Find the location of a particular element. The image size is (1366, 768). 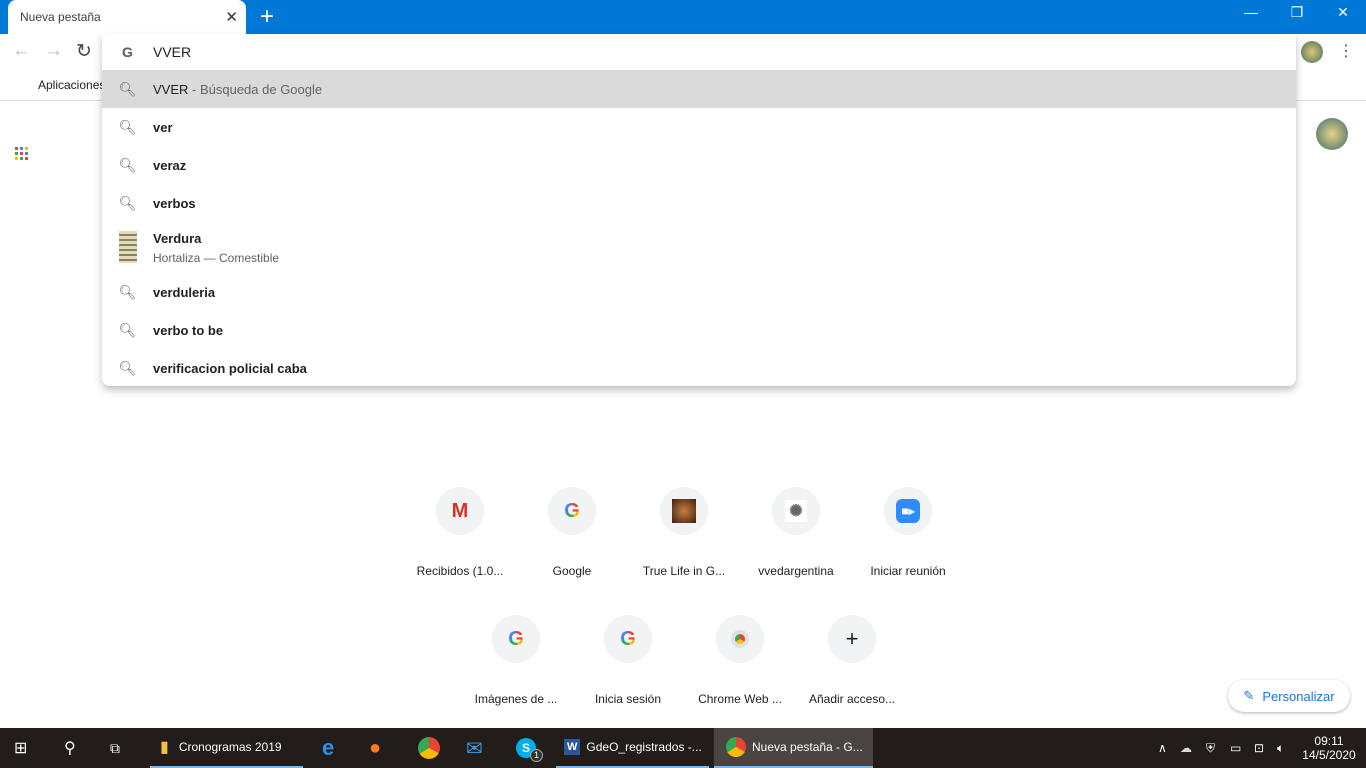

seal-icon: ✺ is located at coordinates (796, 511).